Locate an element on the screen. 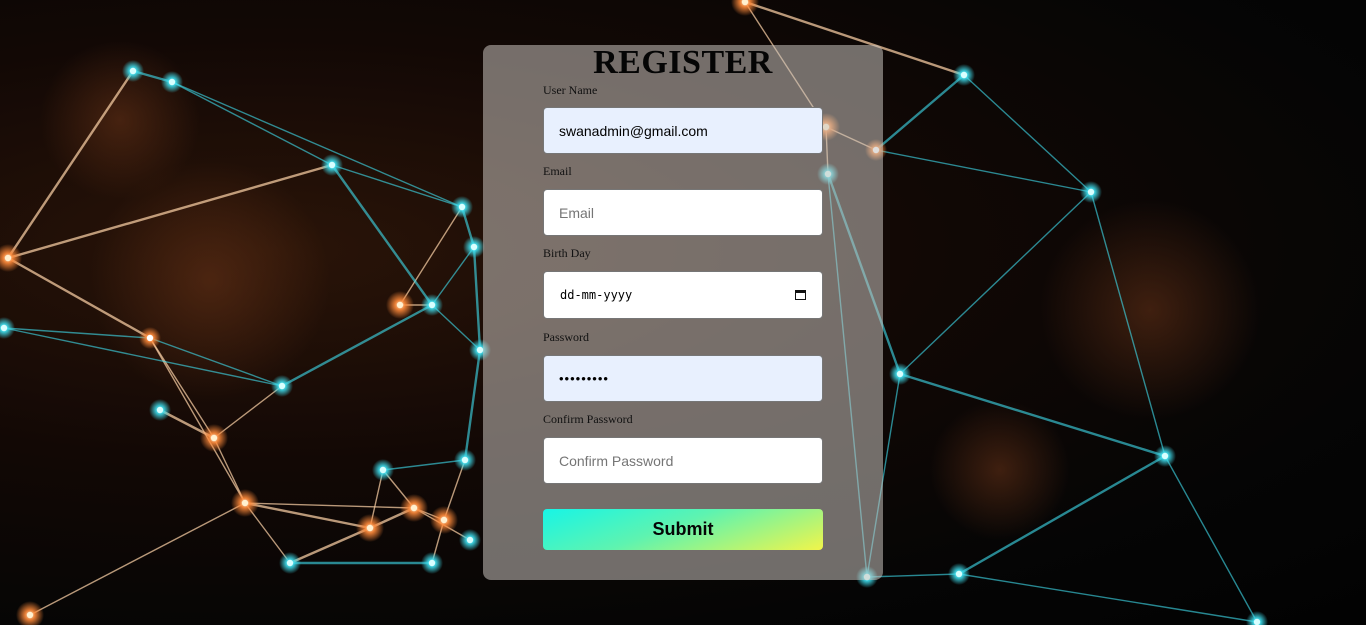 The width and height of the screenshot is (1366, 625). birthday-date-input: dd-mm-yyyy is located at coordinates (683, 295).